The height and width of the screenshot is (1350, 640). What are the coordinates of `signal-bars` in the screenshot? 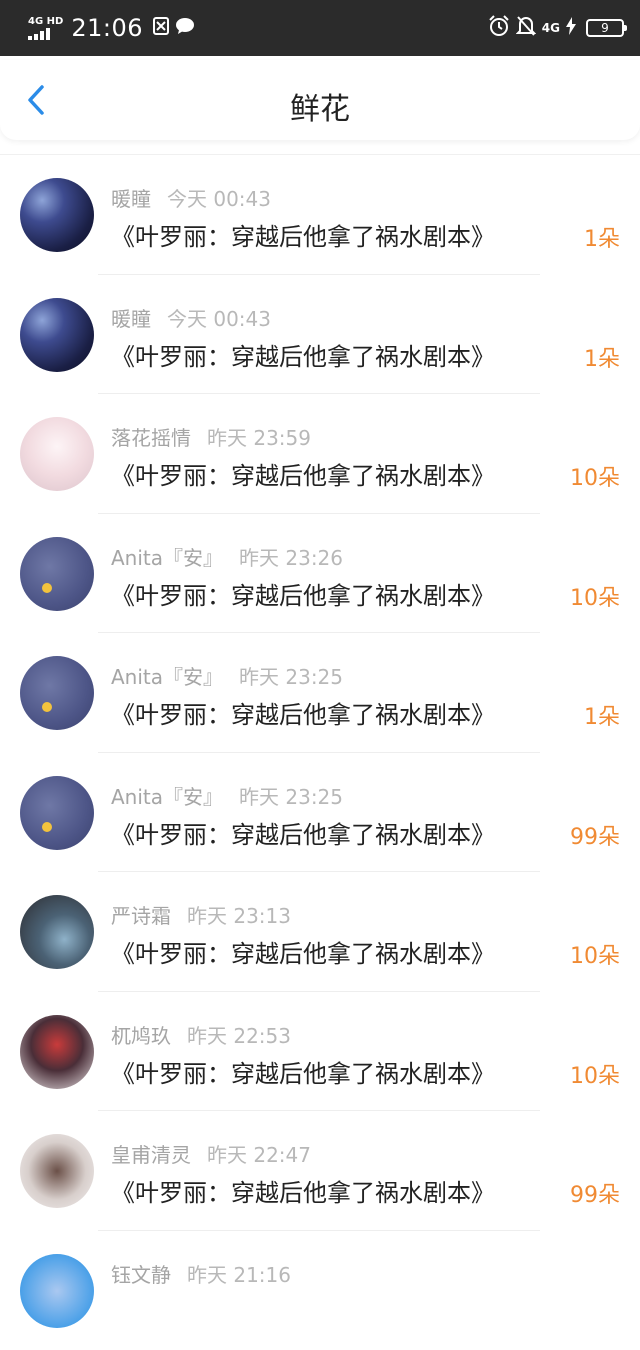 It's located at (39, 34).